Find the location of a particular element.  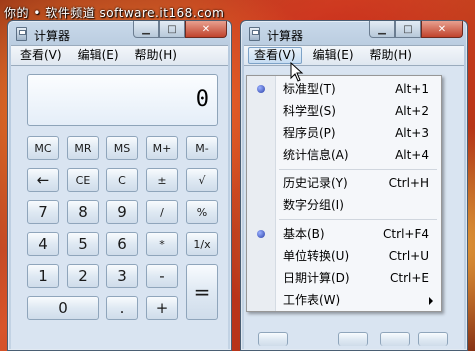

decimal-button: . is located at coordinates (122, 308).